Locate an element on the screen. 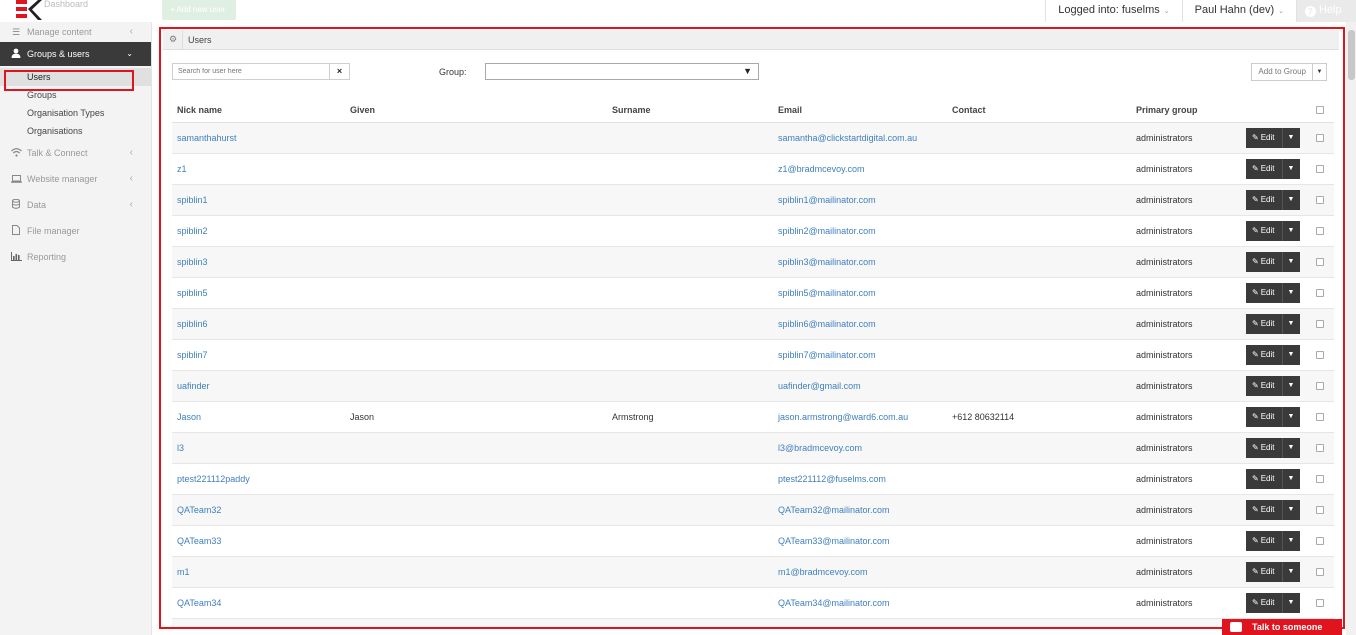 This screenshot has width=1356, height=635. chat-bubble-icon is located at coordinates (1236, 627).